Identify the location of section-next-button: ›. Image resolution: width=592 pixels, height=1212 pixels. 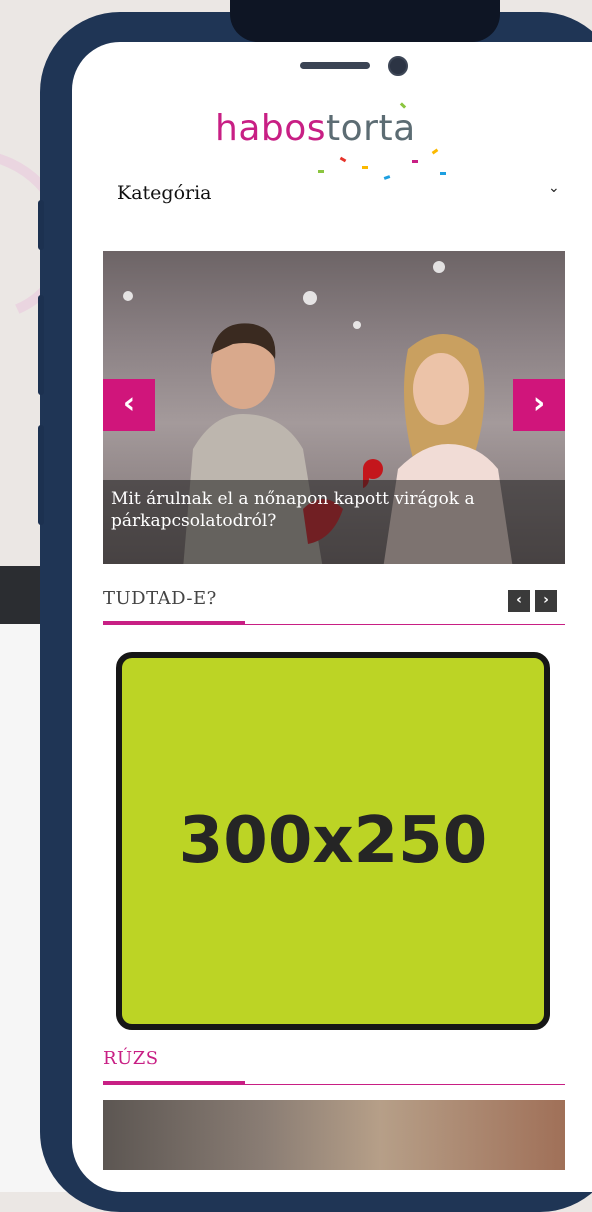
(546, 601).